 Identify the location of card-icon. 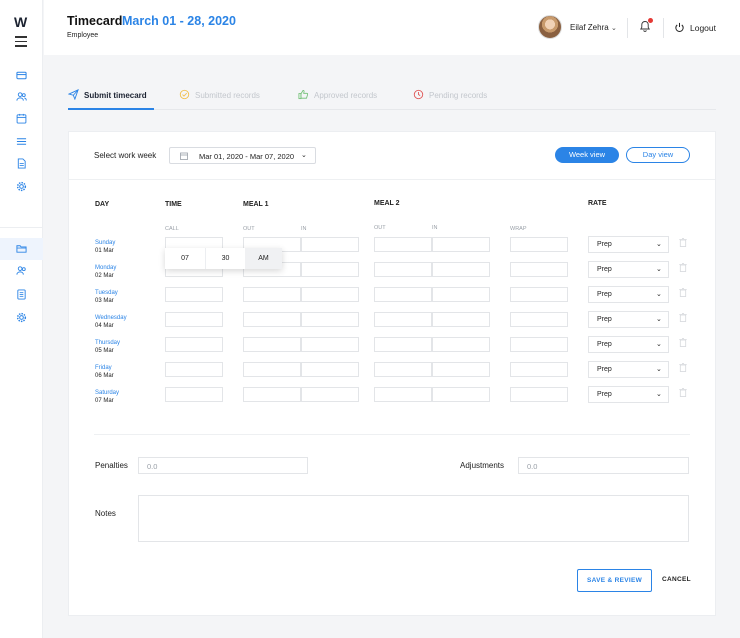
(21, 75).